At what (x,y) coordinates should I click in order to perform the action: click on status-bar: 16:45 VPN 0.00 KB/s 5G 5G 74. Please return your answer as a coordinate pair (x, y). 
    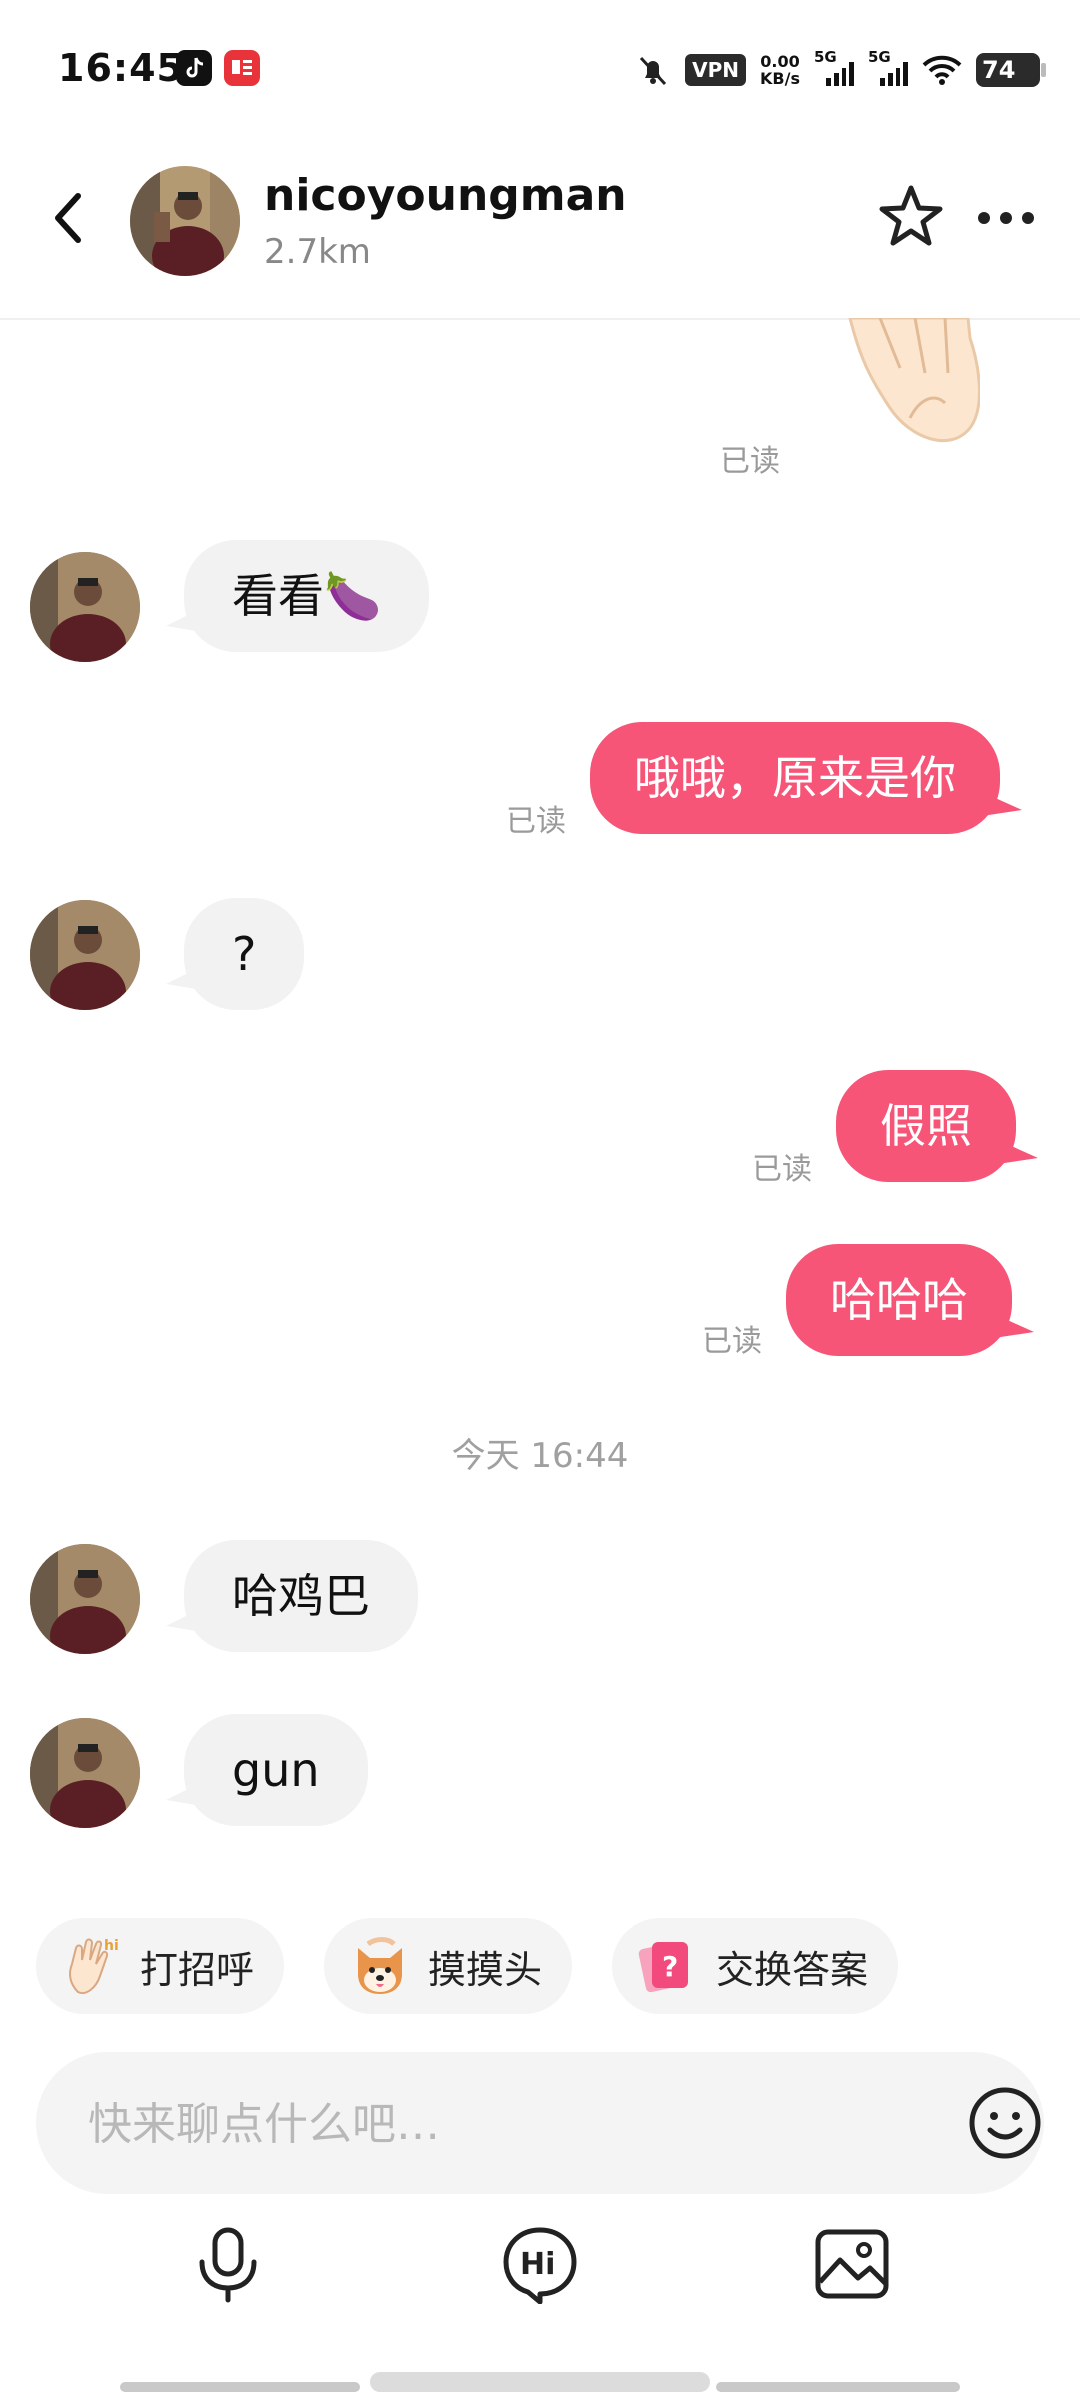
    Looking at the image, I should click on (540, 70).